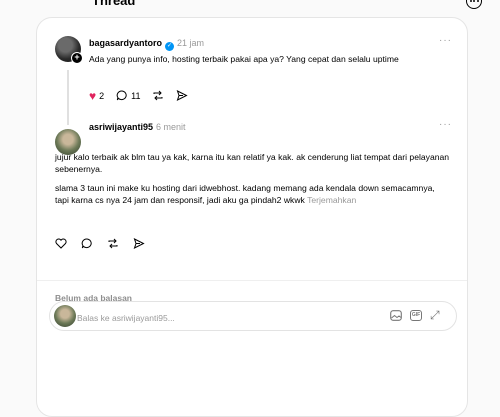  Describe the element at coordinates (68, 97) in the screenshot. I see `thread-line` at that location.